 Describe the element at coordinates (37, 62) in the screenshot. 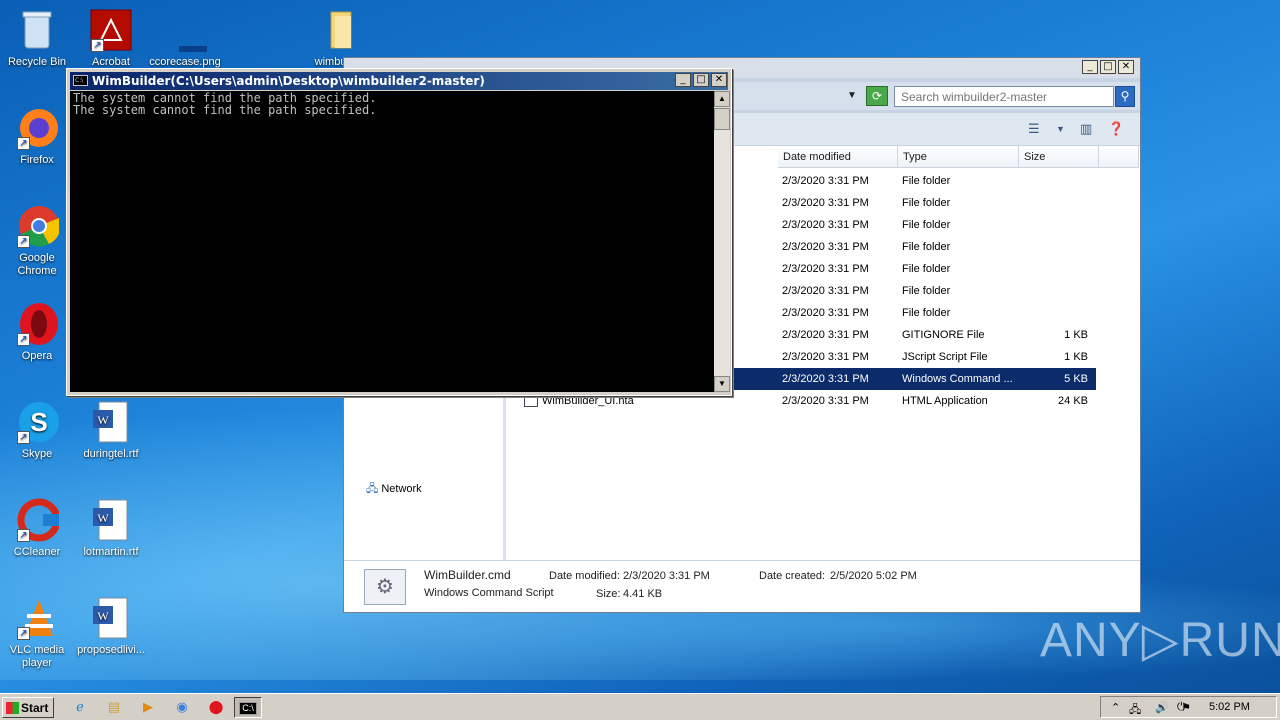

I see `desktop-icon-label: Recycle Bin` at that location.